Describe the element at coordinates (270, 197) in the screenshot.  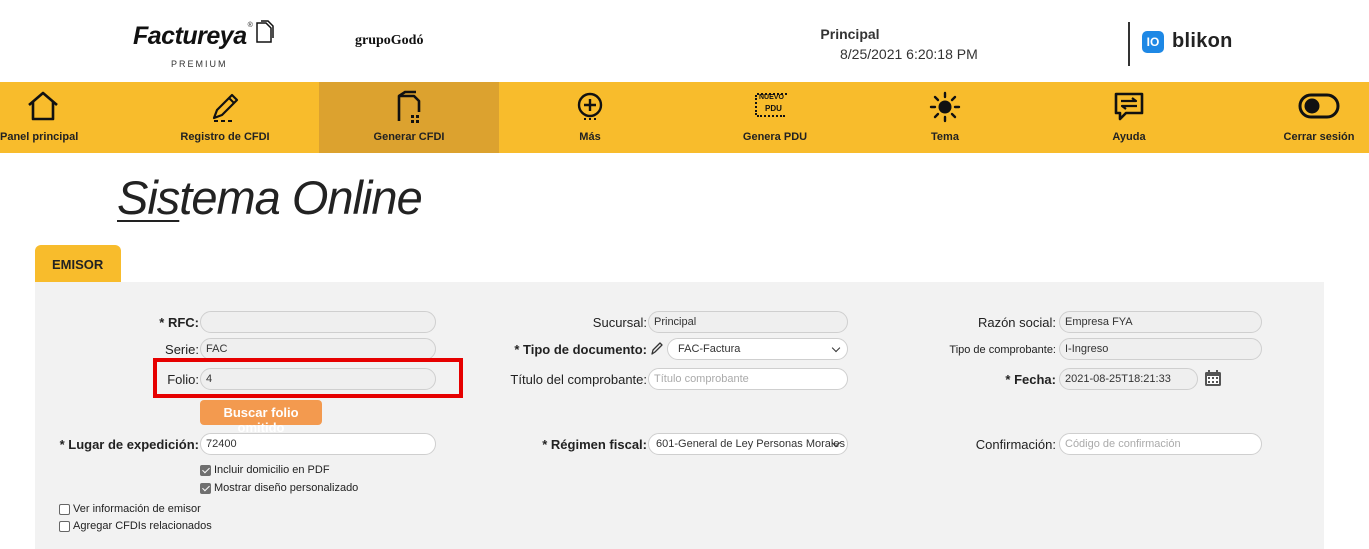
I see `page-title: Sistema Online` at that location.